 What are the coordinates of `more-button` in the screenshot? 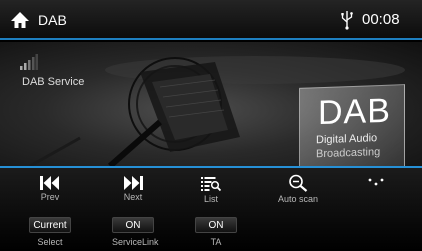 It's located at (376, 182).